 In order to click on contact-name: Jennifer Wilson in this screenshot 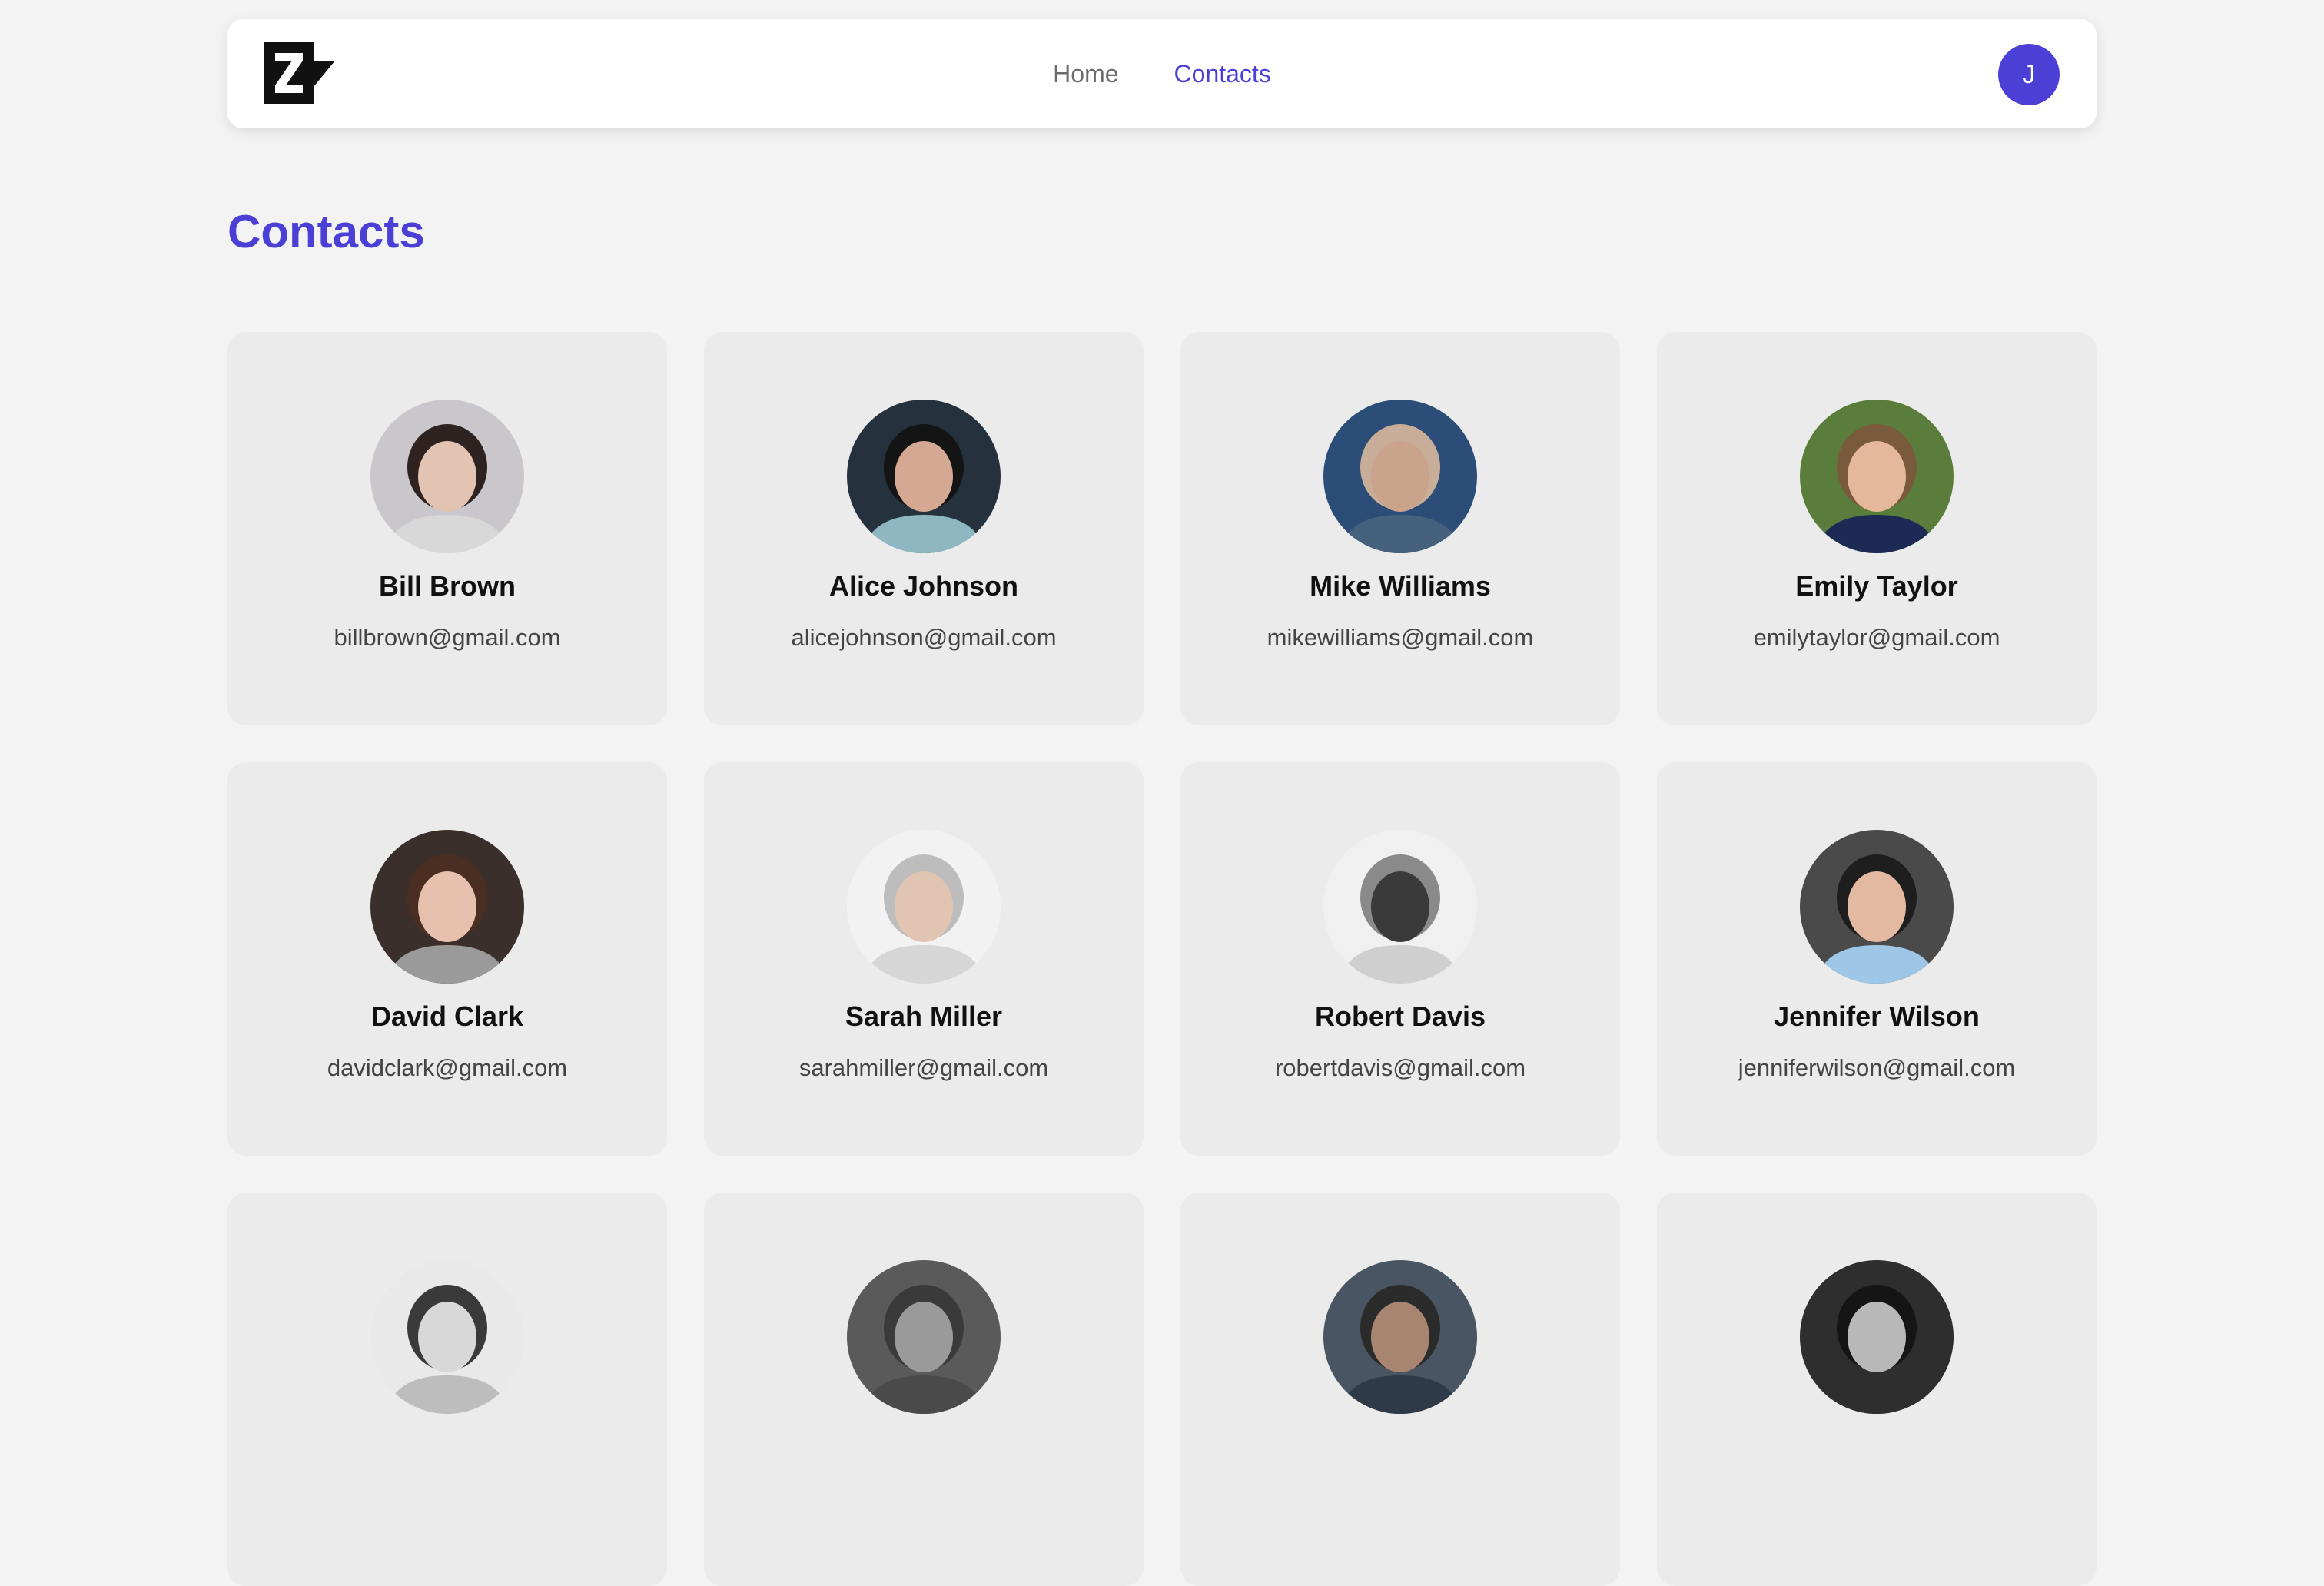, I will do `click(1877, 1016)`.